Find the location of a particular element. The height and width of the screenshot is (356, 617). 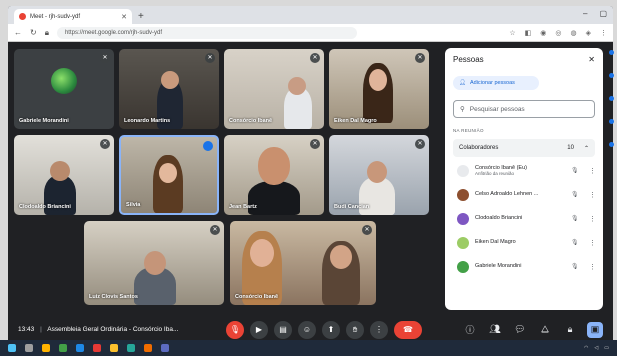

tab-title: Meet - rjh-sudv-ydf is located at coordinates (55, 16).